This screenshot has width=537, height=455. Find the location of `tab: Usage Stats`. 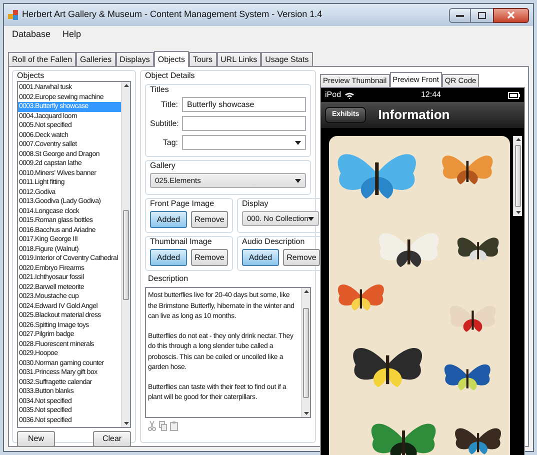

tab: Usage Stats is located at coordinates (287, 59).